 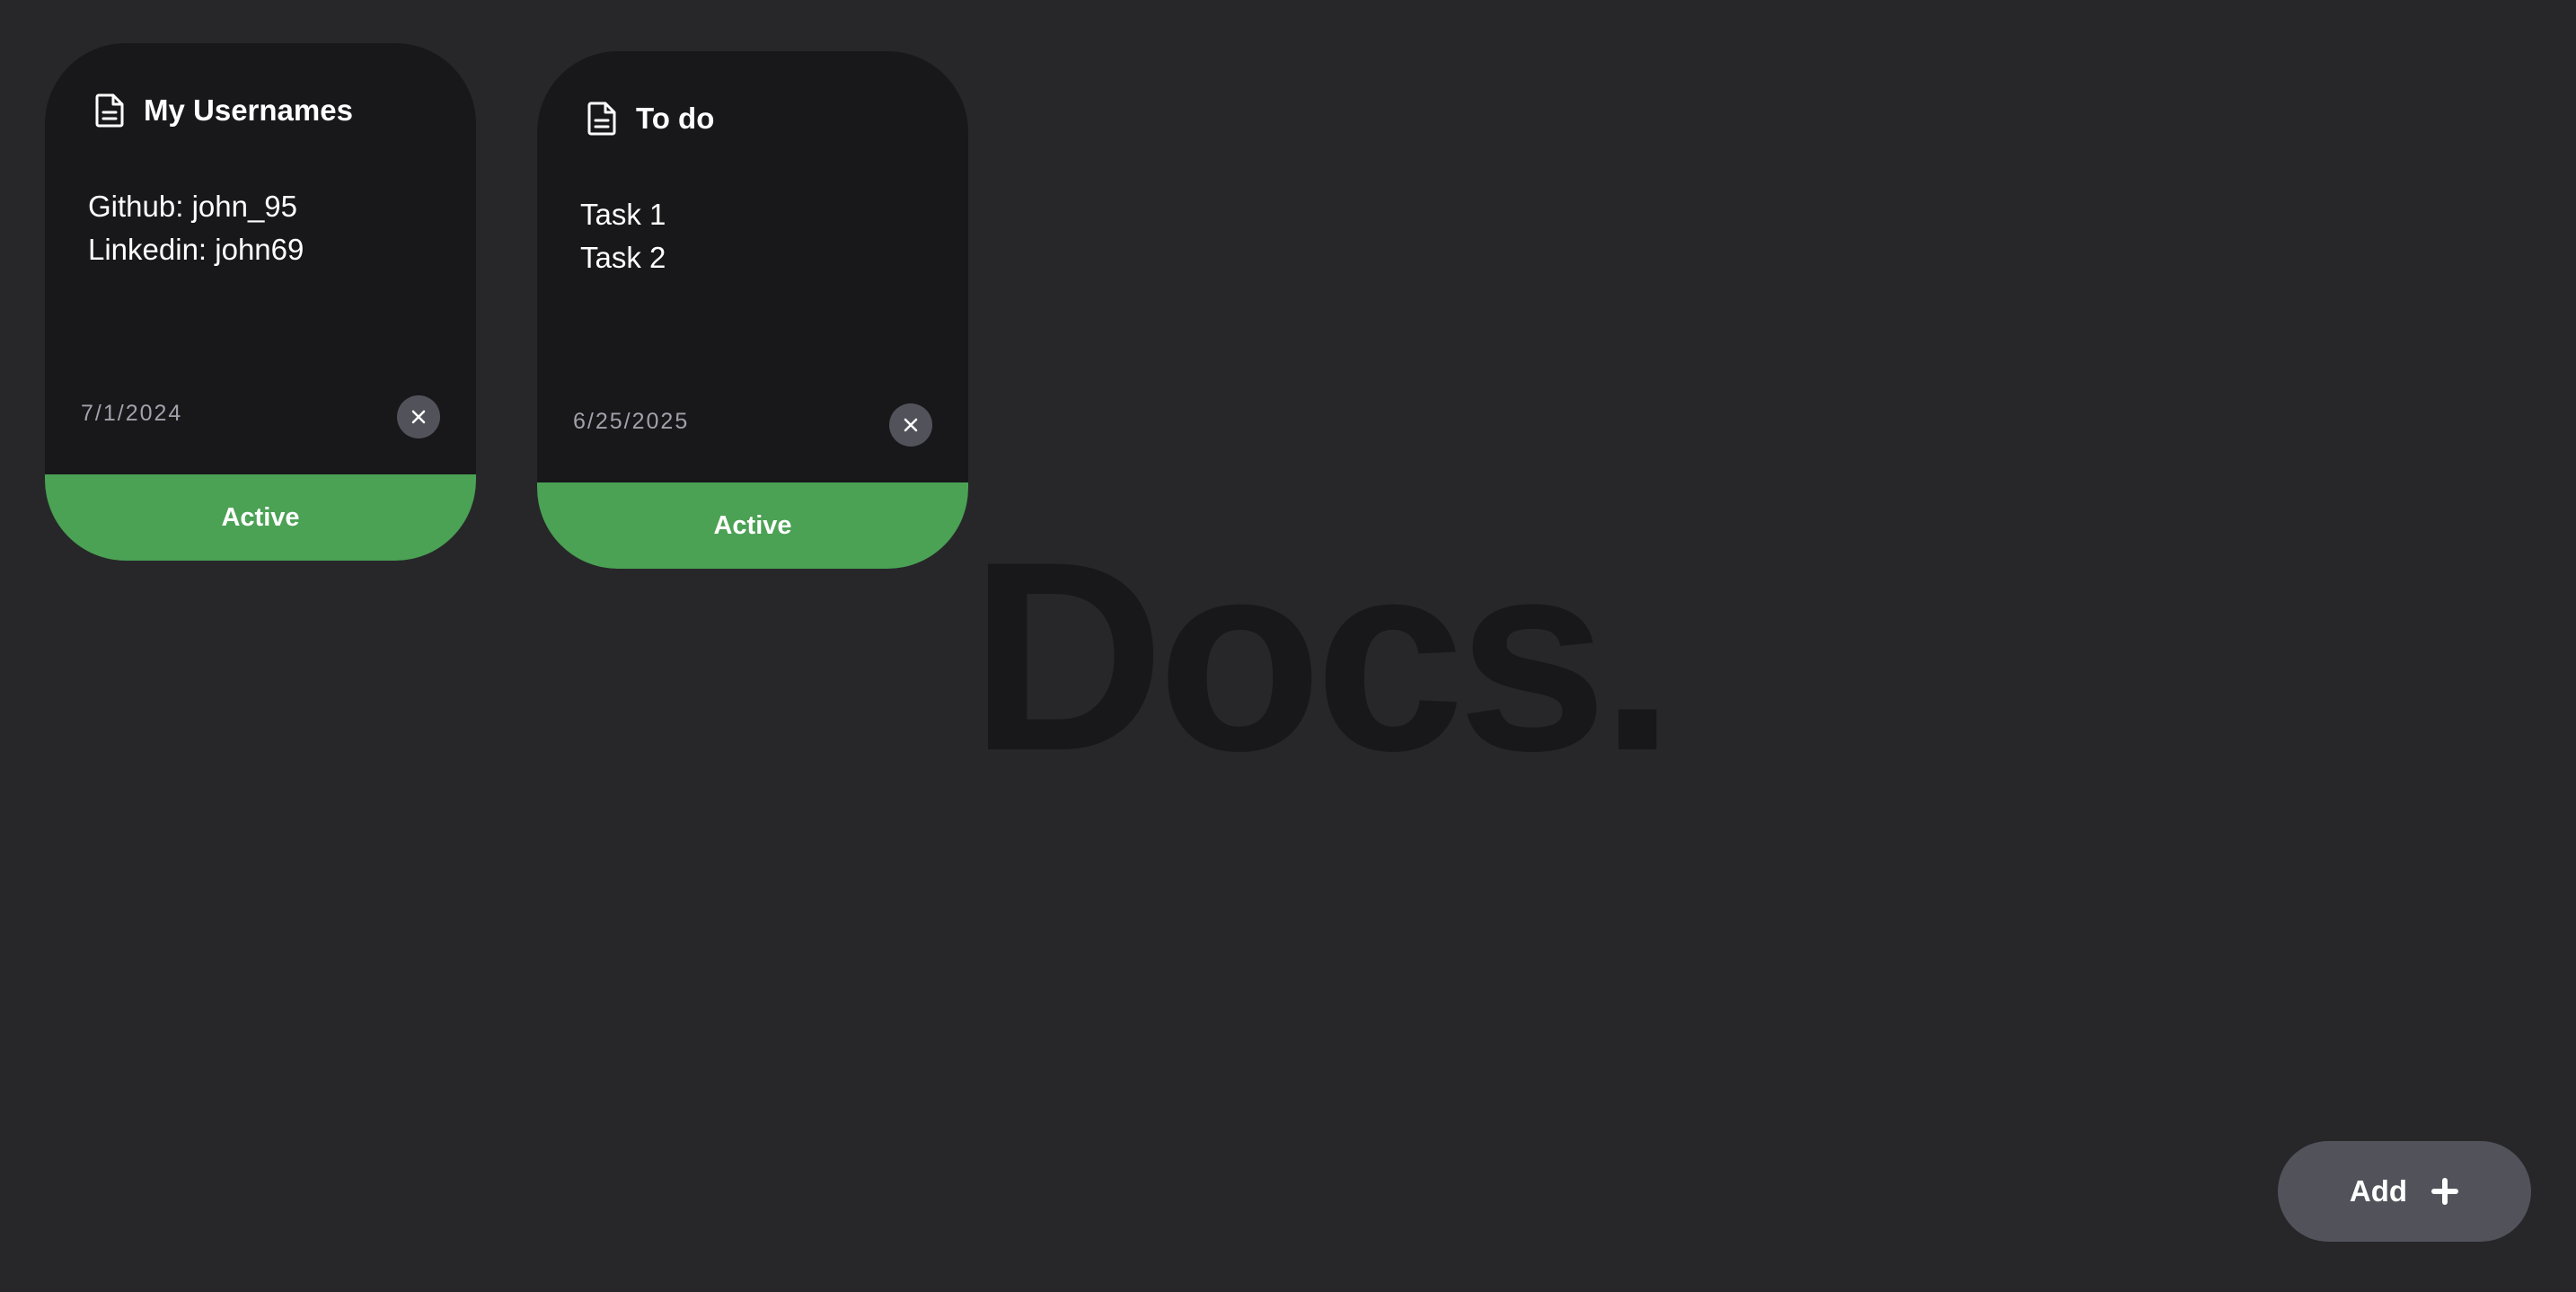 What do you see at coordinates (193, 206) in the screenshot?
I see `card-content-line: Github: john_95` at bounding box center [193, 206].